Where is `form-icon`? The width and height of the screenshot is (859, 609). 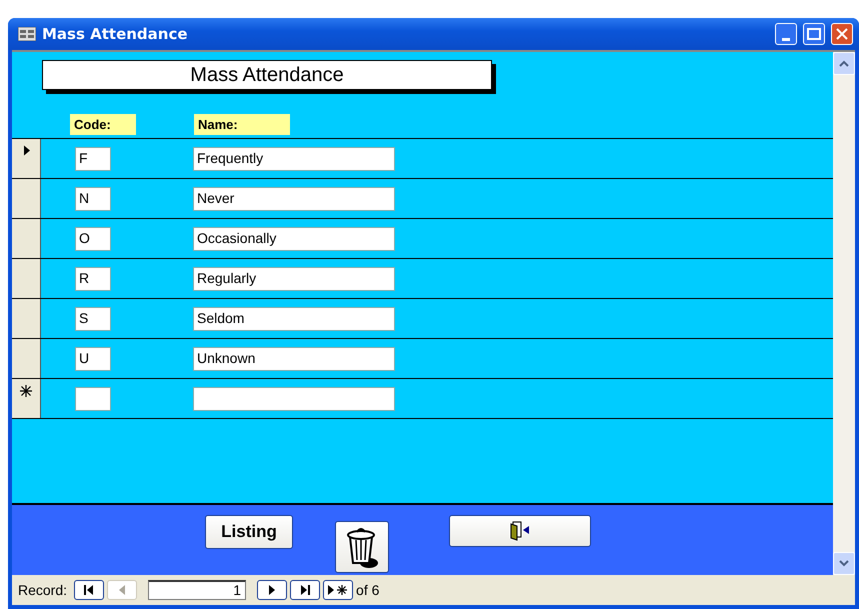 form-icon is located at coordinates (27, 34).